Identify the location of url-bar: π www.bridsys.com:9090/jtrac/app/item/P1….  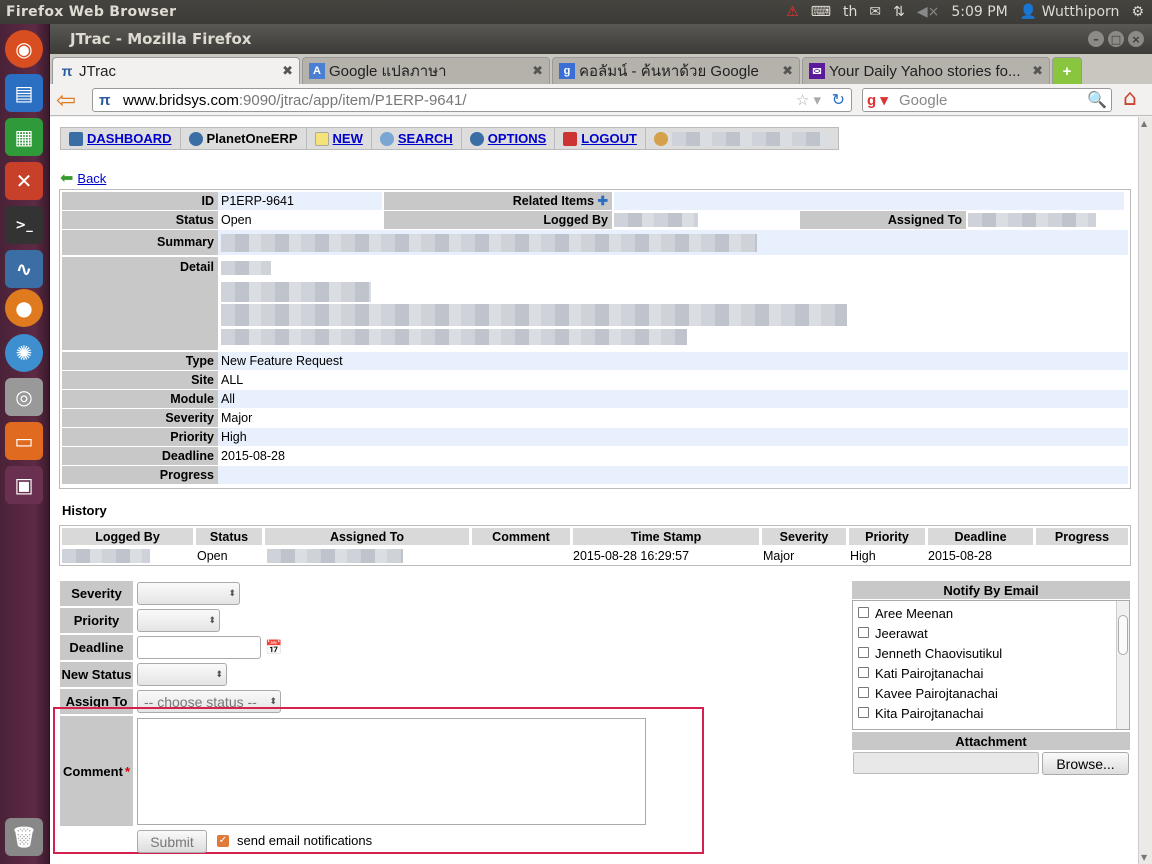
(472, 100).